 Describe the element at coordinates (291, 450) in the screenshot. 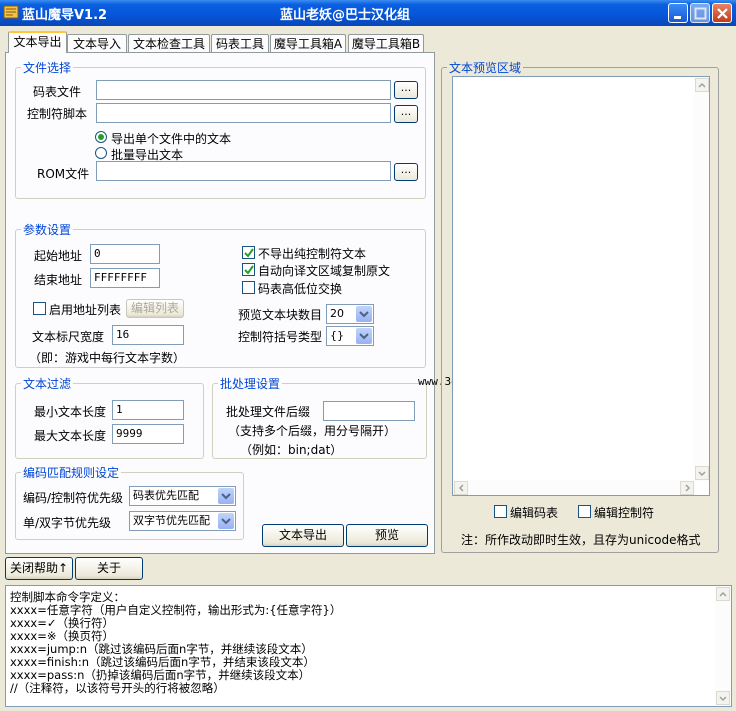

I see `batch-note-2: （例如：bin;dat）` at that location.